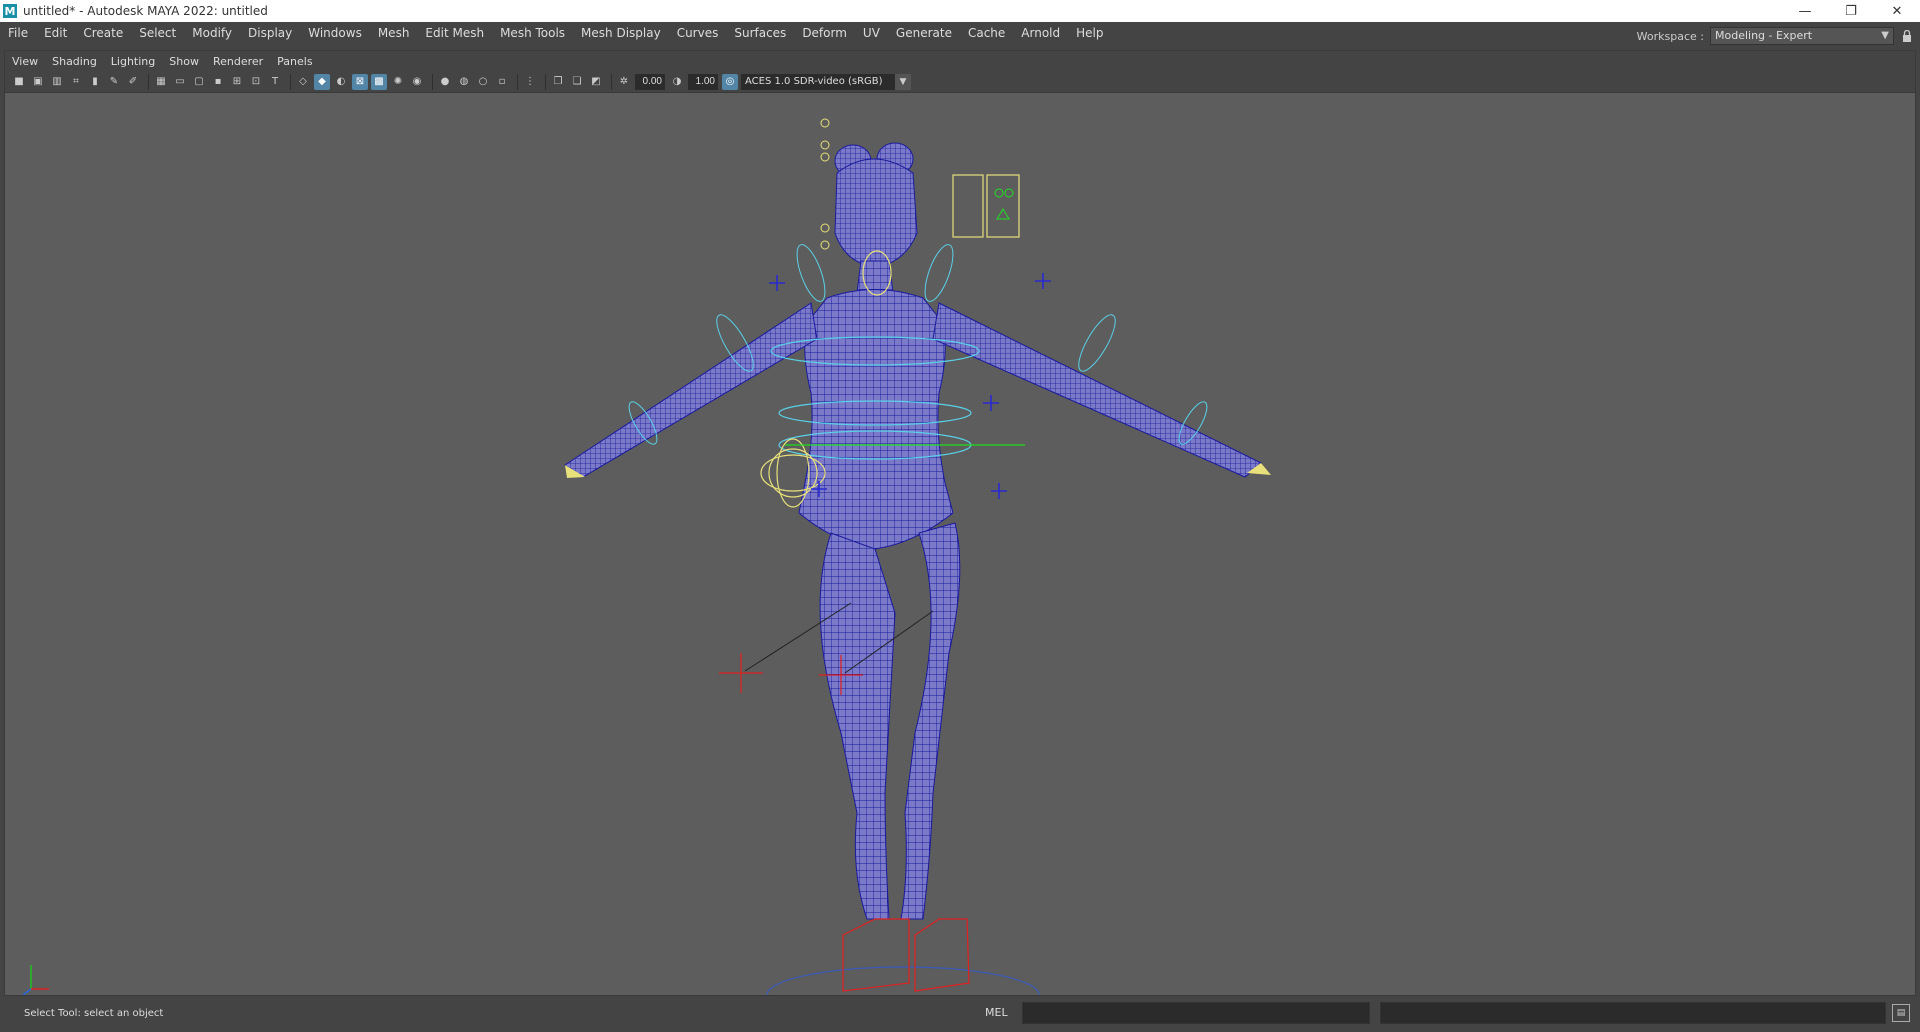  What do you see at coordinates (335, 33) in the screenshot?
I see `menu-windows: Windows` at bounding box center [335, 33].